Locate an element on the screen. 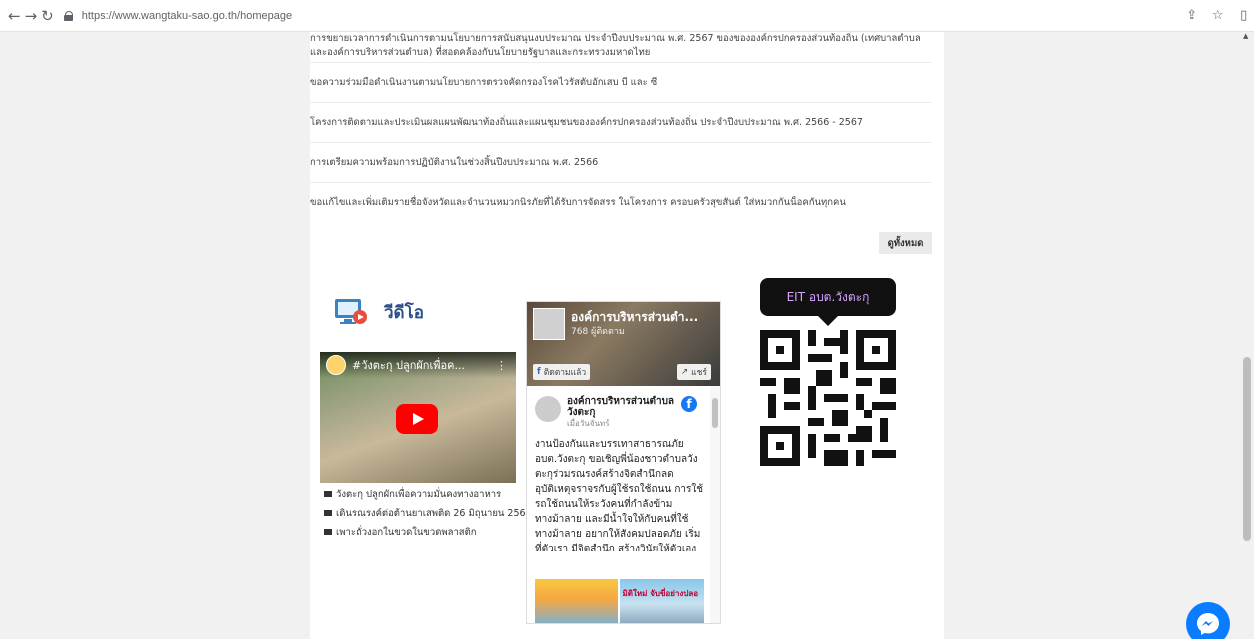  facebook-scrollbar-thumb is located at coordinates (715, 413).